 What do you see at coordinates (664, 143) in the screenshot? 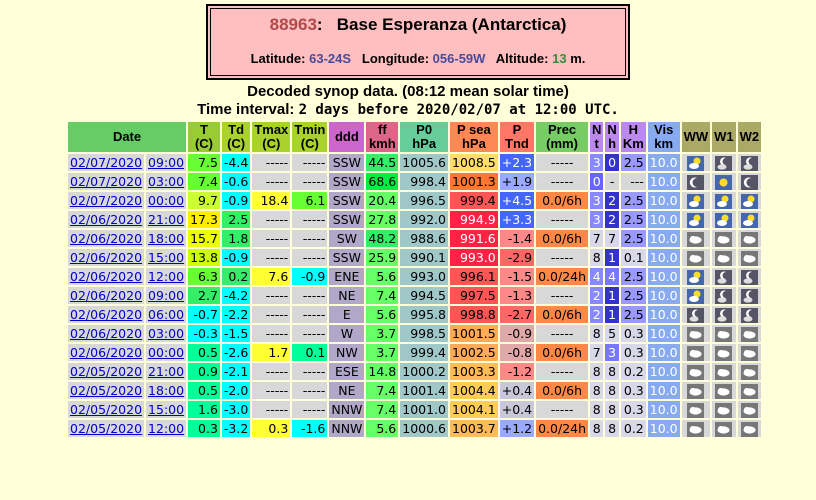
I see `header-unit: km` at bounding box center [664, 143].